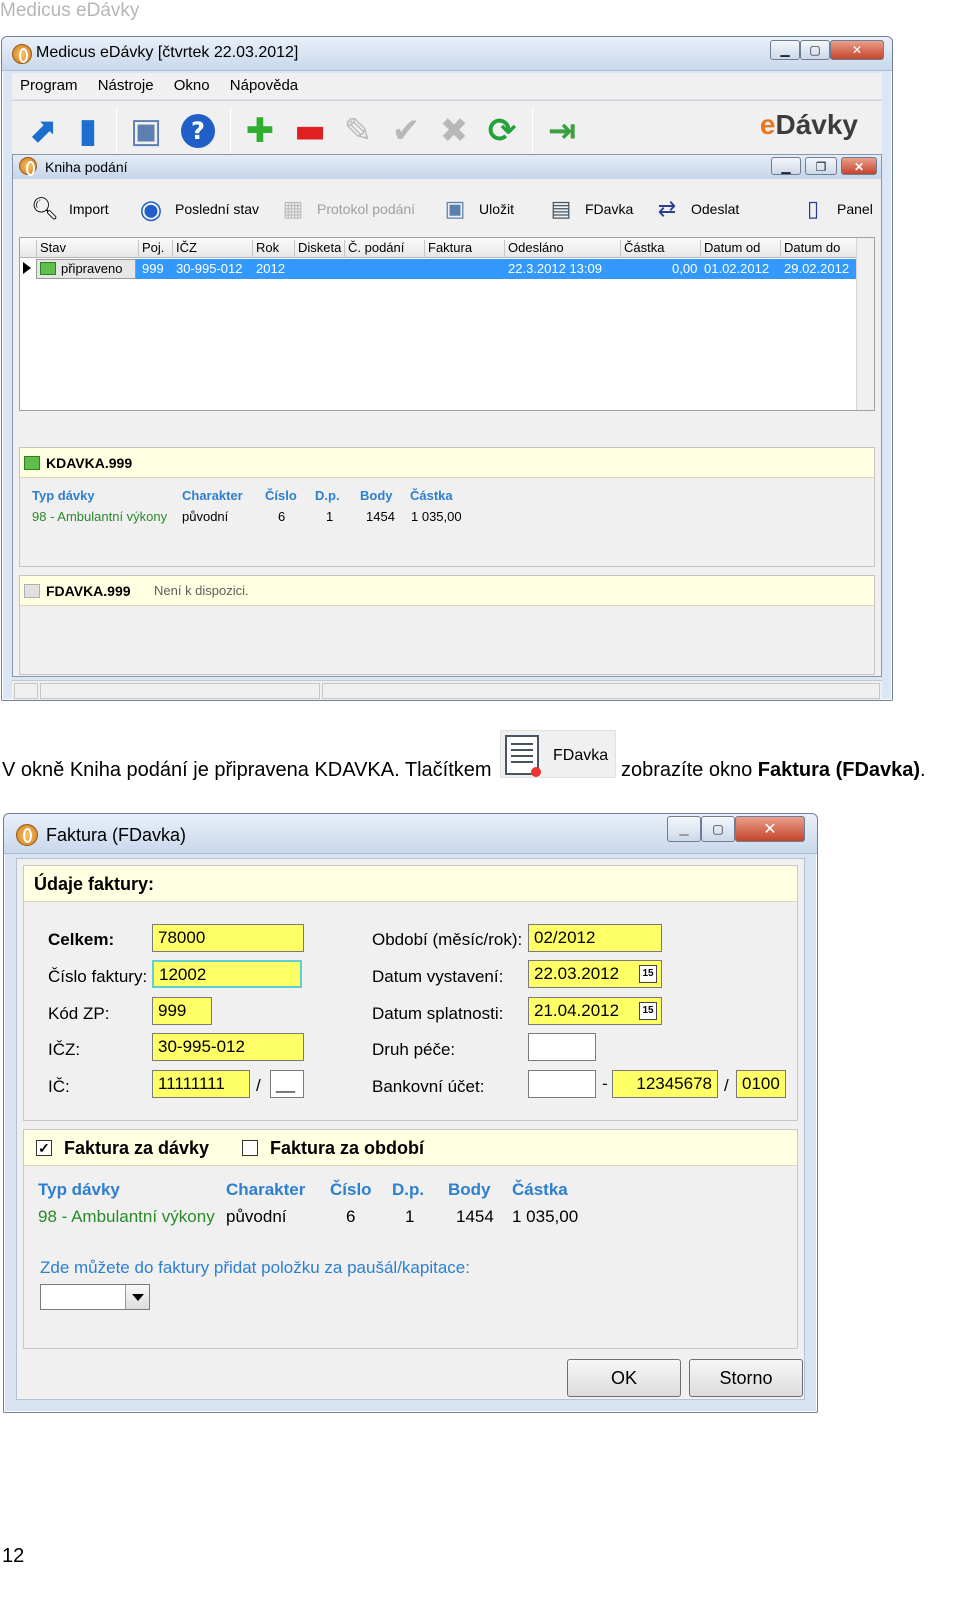  I want to click on col-castka: Částka, so click(659, 249).